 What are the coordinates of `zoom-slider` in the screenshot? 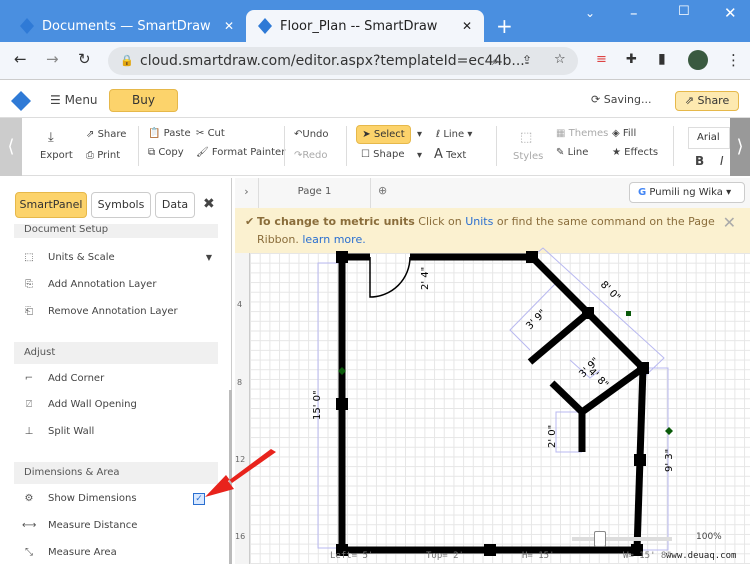 It's located at (622, 539).